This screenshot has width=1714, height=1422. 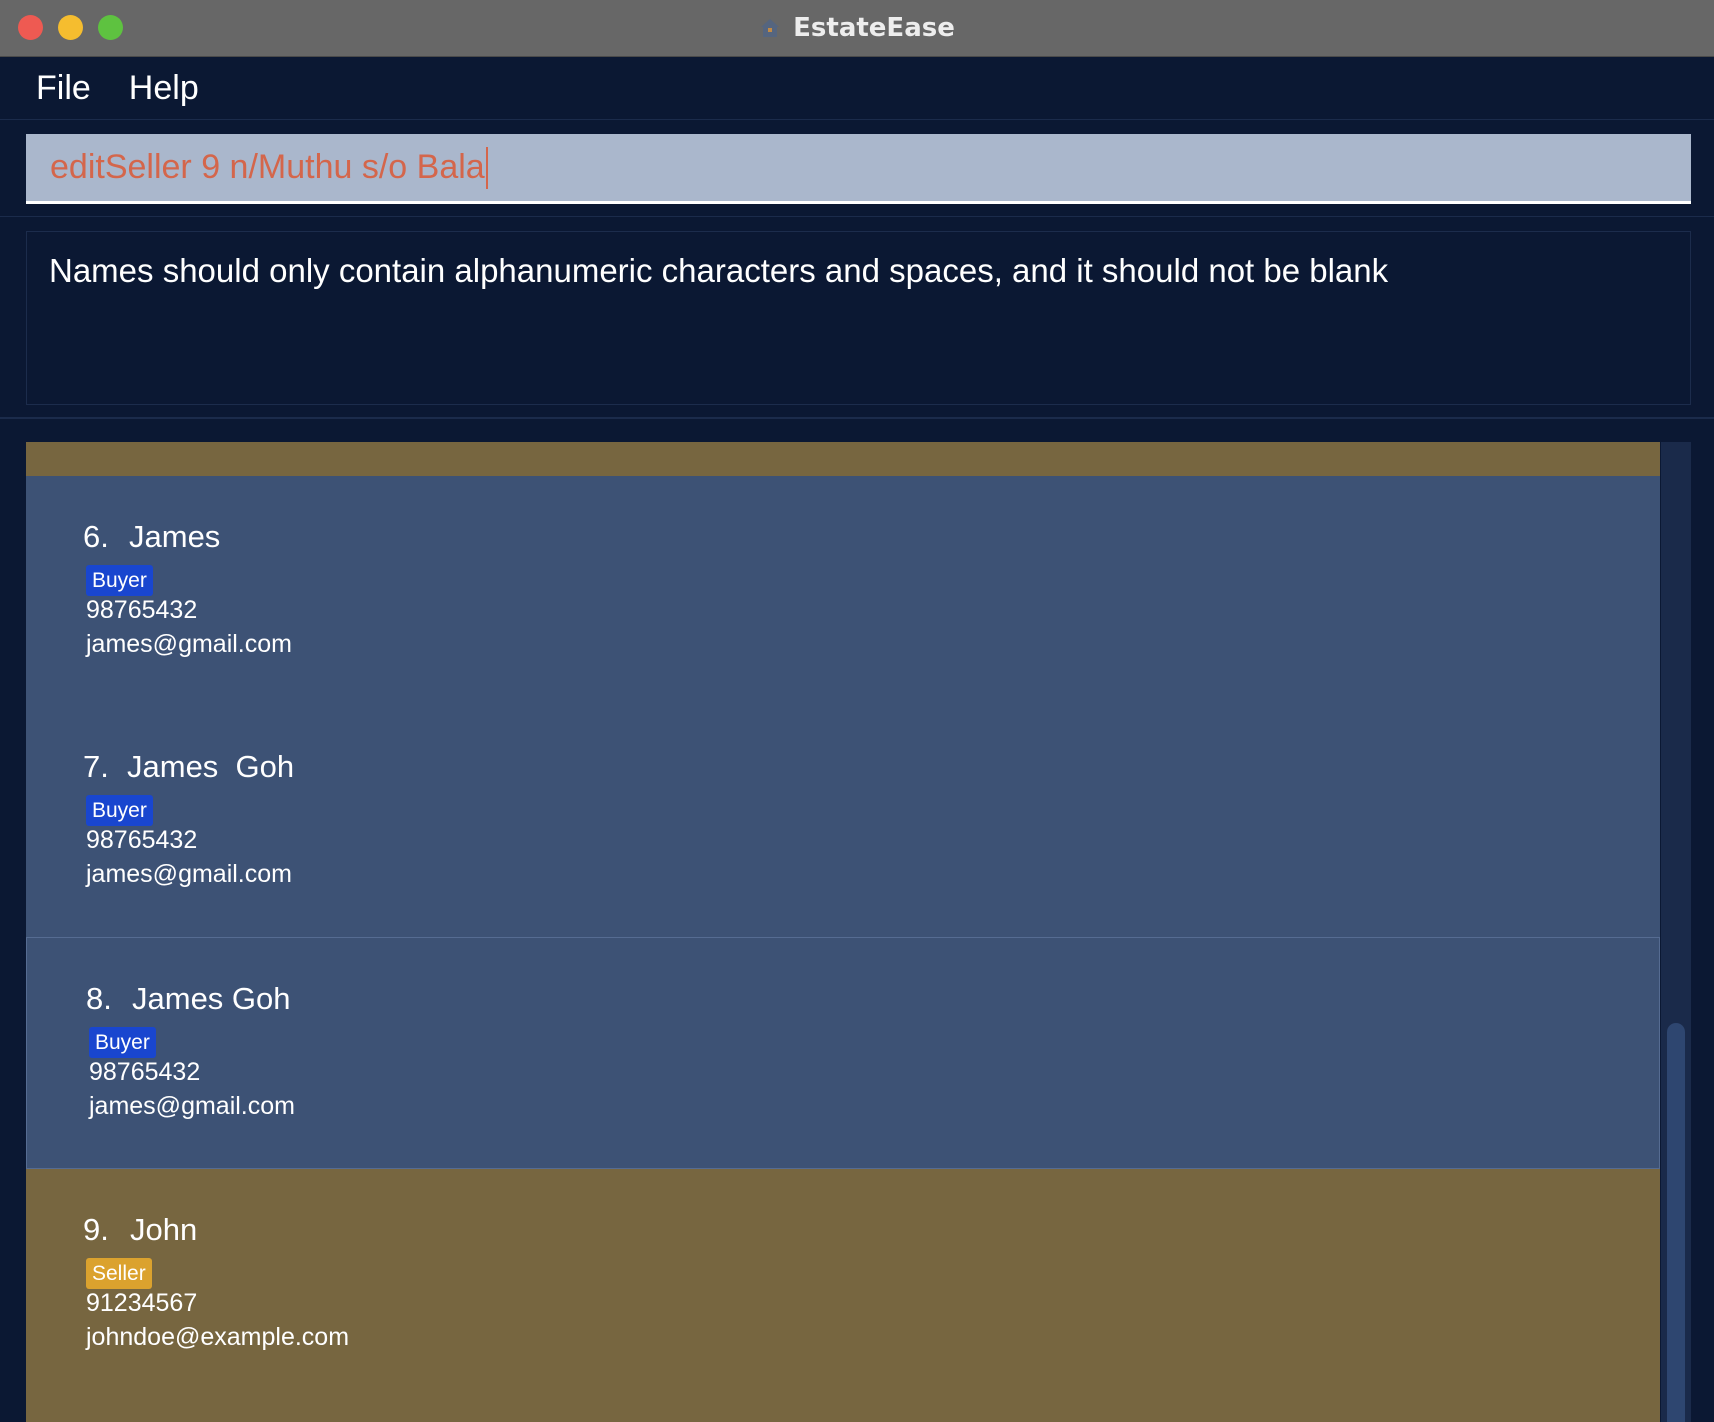 I want to click on person-email: johndoe@example.com, so click(x=218, y=1337).